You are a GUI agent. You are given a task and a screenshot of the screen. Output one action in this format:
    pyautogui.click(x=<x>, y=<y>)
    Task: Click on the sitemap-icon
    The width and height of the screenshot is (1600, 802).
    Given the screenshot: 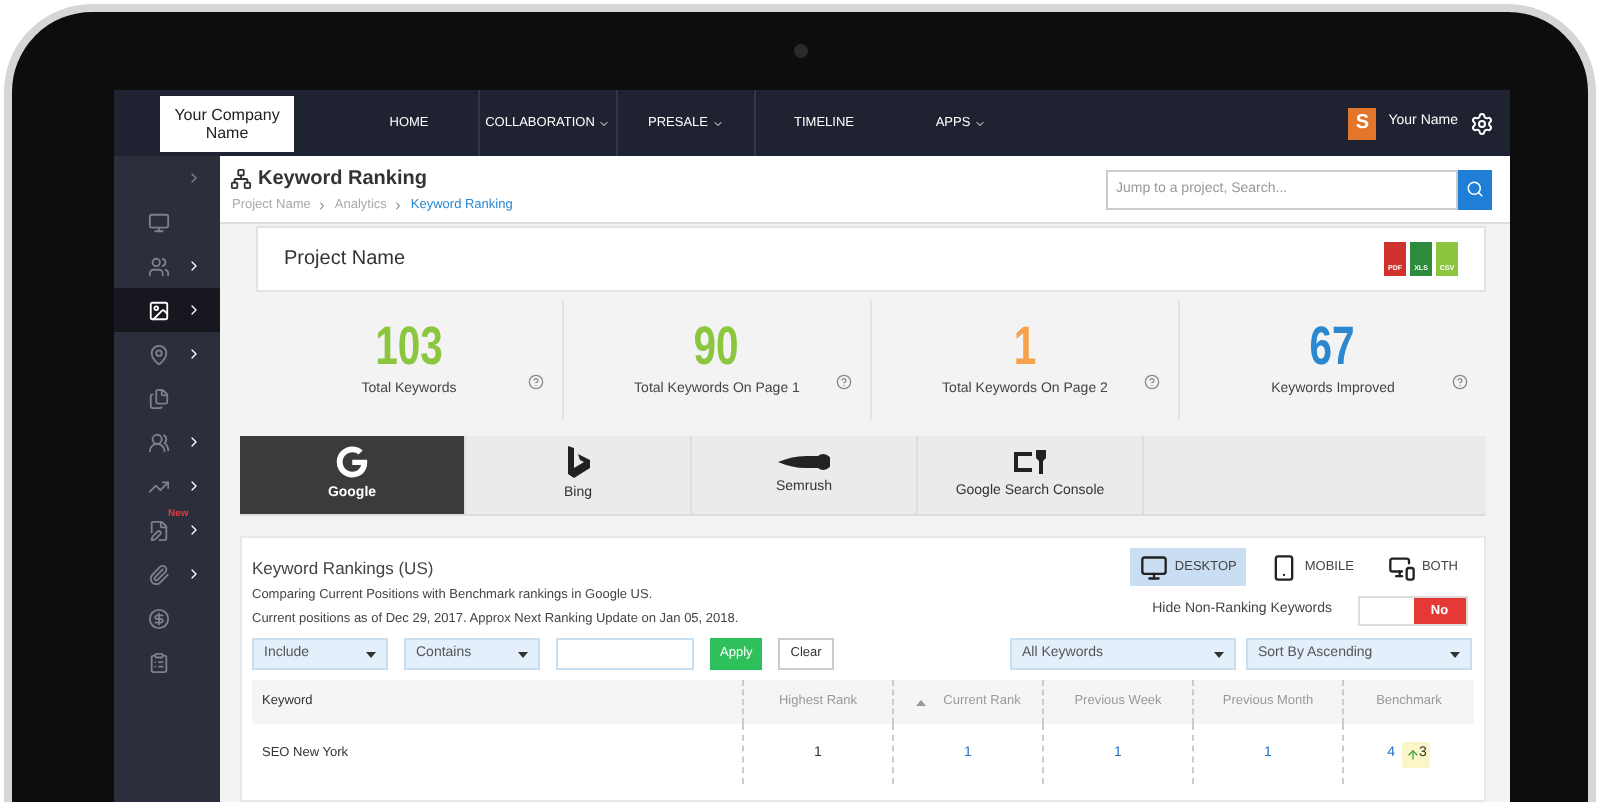 What is the action you would take?
    pyautogui.click(x=241, y=178)
    